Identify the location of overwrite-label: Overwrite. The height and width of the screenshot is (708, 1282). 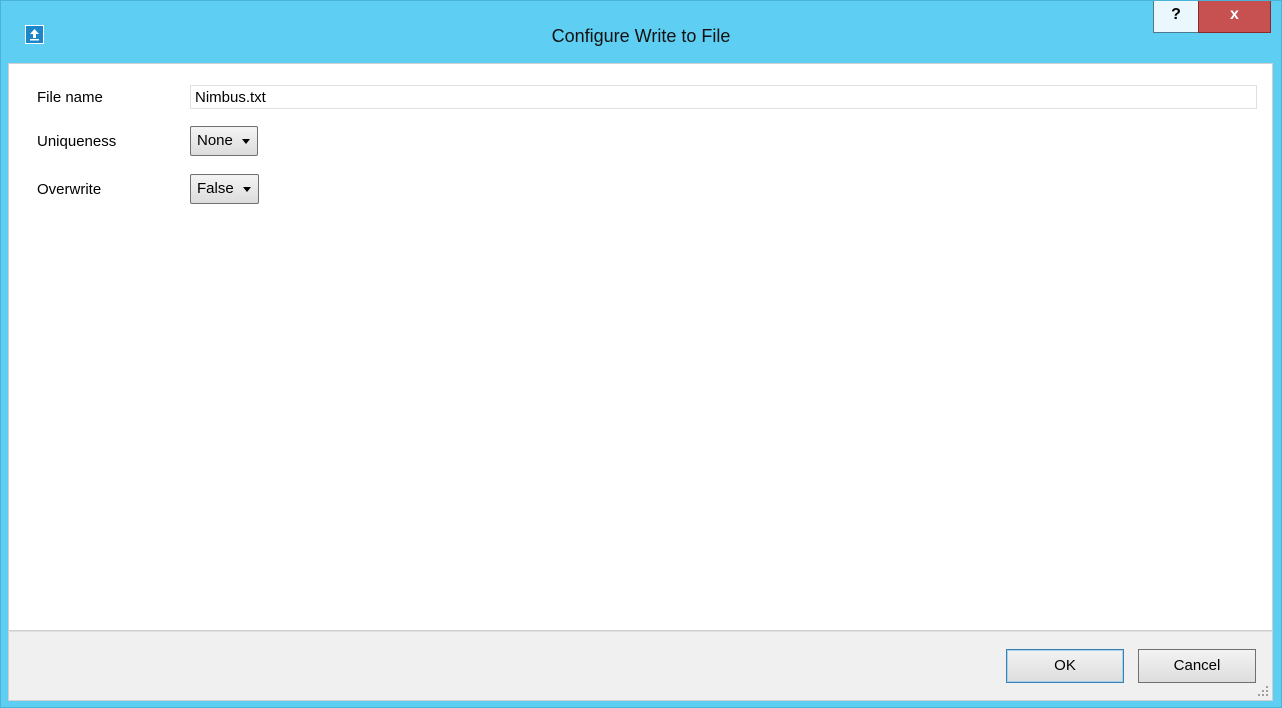
(69, 189).